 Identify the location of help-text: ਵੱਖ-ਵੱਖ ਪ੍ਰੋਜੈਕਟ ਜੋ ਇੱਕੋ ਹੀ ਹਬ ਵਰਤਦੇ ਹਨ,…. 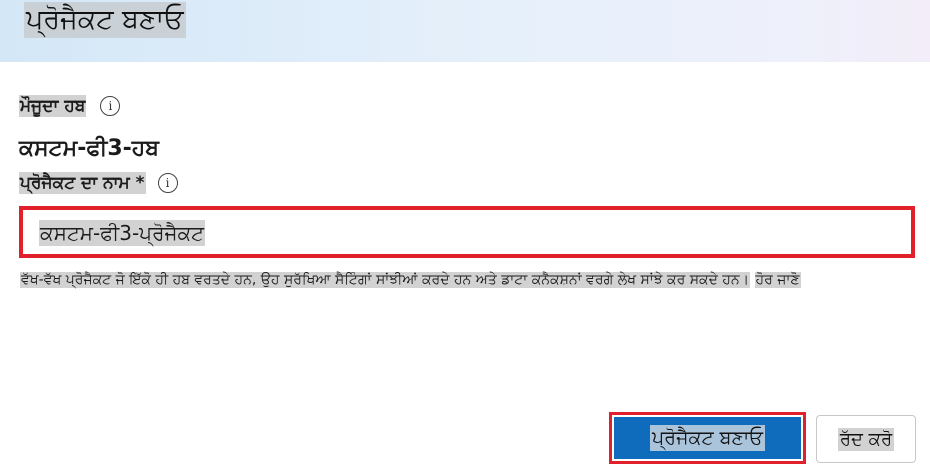
(465, 280).